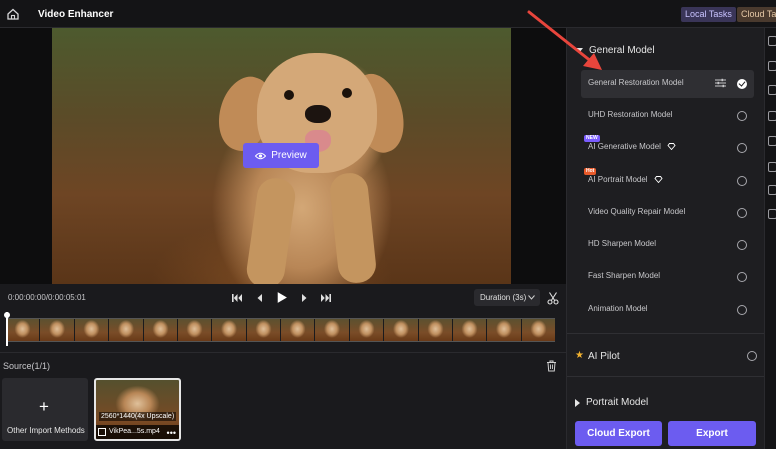 The width and height of the screenshot is (776, 449). Describe the element at coordinates (538, 156) in the screenshot. I see `video-letterbox-right` at that location.